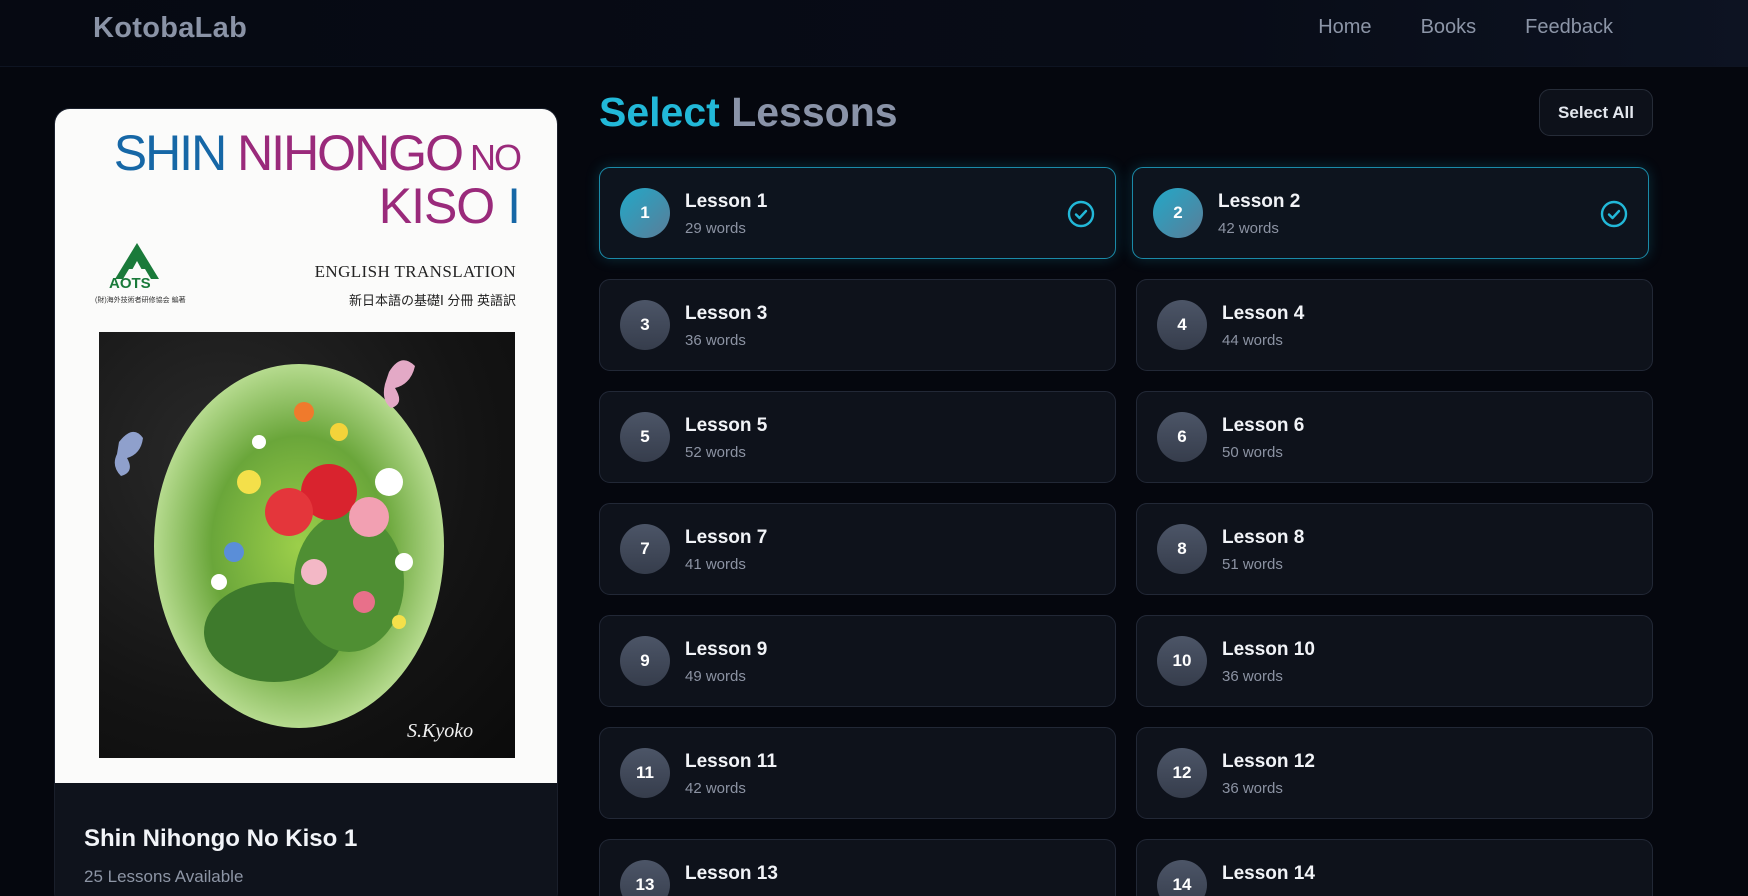 Image resolution: width=1748 pixels, height=896 pixels. What do you see at coordinates (857, 661) in the screenshot?
I see `lesson-card-9: 9 Lesson 9 49 words` at bounding box center [857, 661].